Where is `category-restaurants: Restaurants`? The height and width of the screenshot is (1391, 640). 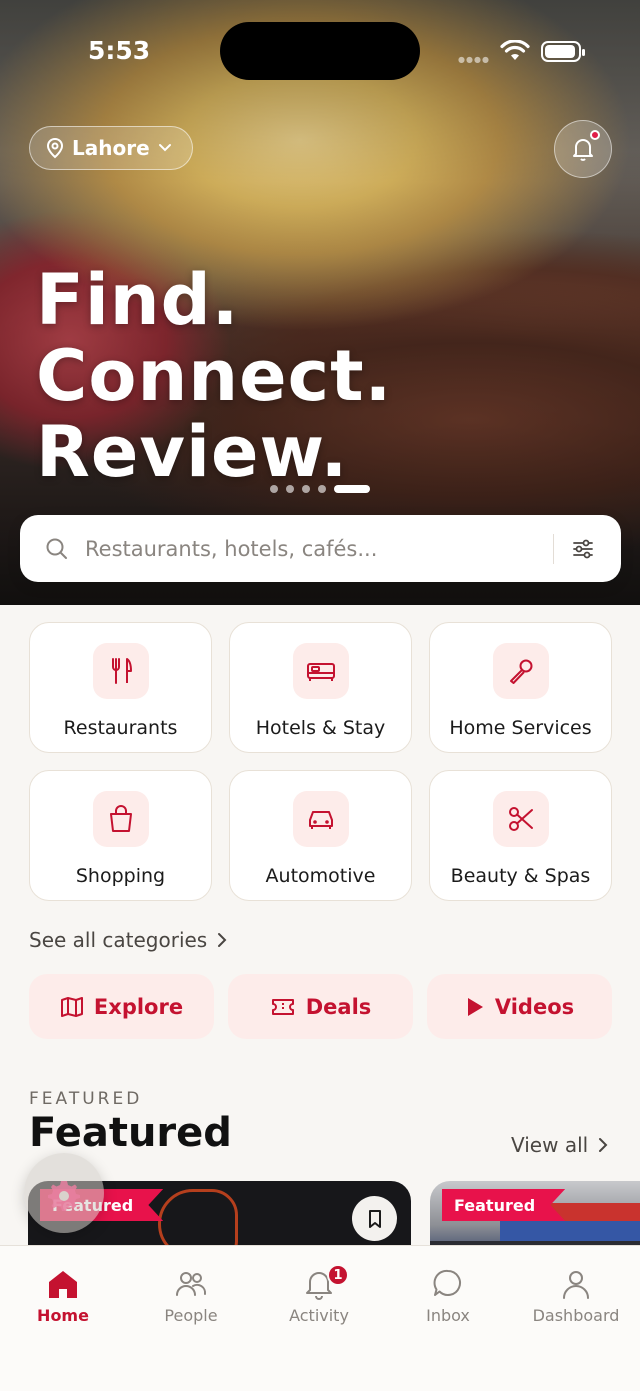 category-restaurants: Restaurants is located at coordinates (120, 687).